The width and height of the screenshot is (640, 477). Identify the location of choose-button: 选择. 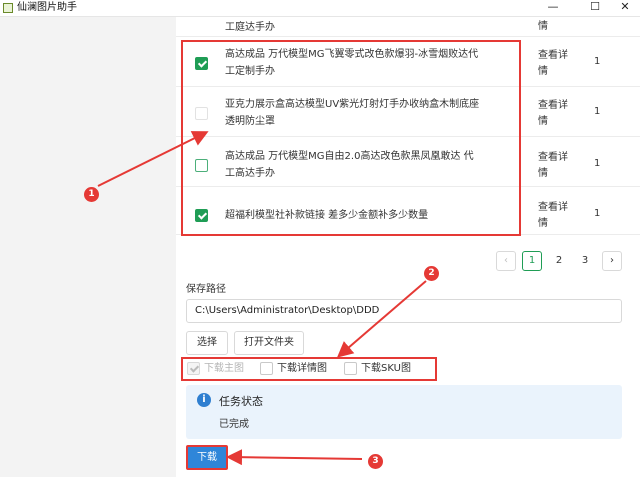
(207, 343).